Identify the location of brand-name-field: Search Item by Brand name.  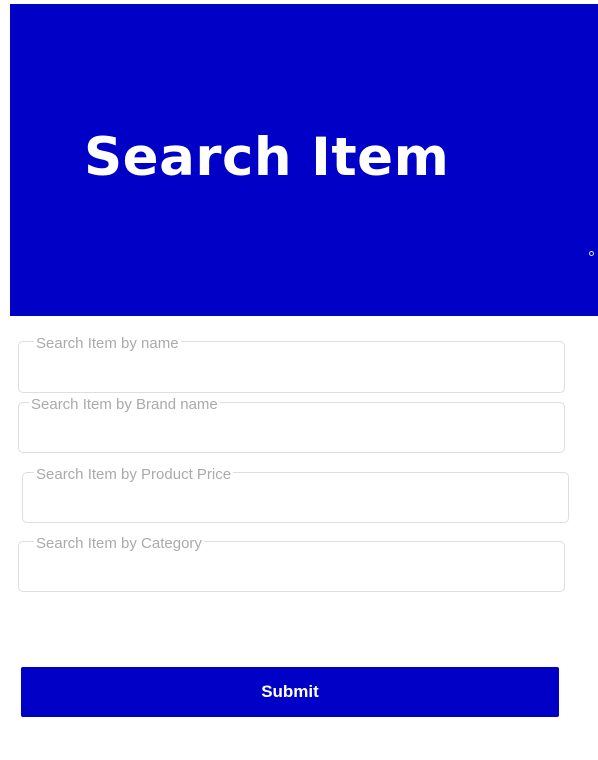
(291, 425).